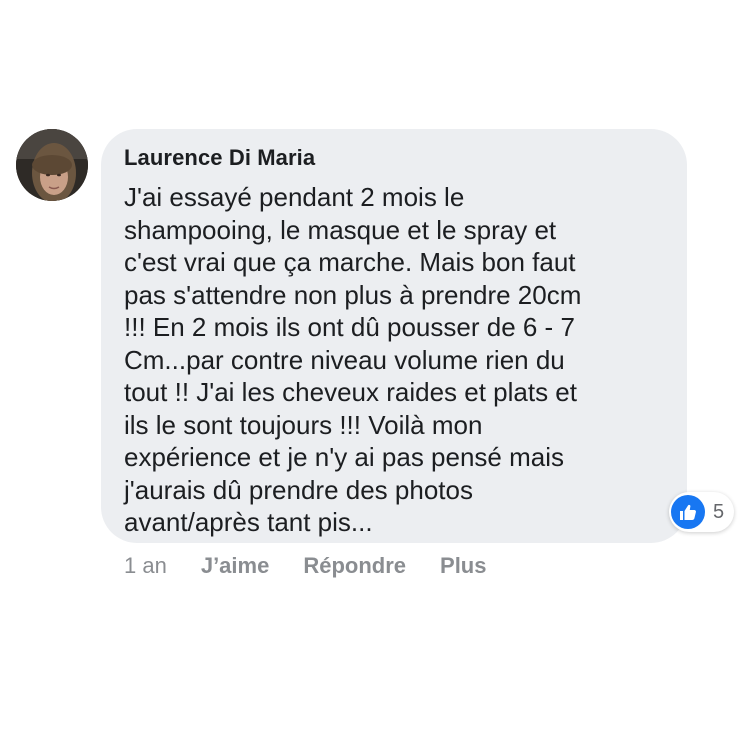 This screenshot has height=750, width=750. I want to click on timestamp: 1 an, so click(145, 566).